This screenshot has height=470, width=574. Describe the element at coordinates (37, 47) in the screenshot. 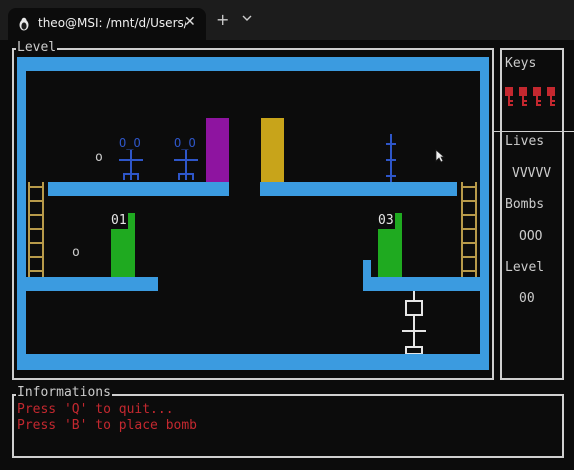

I see `level-panel-title: Level` at that location.